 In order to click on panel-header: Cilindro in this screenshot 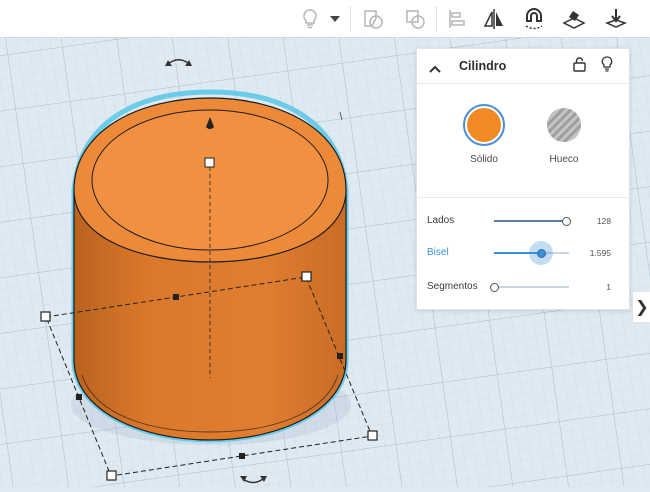, I will do `click(523, 66)`.